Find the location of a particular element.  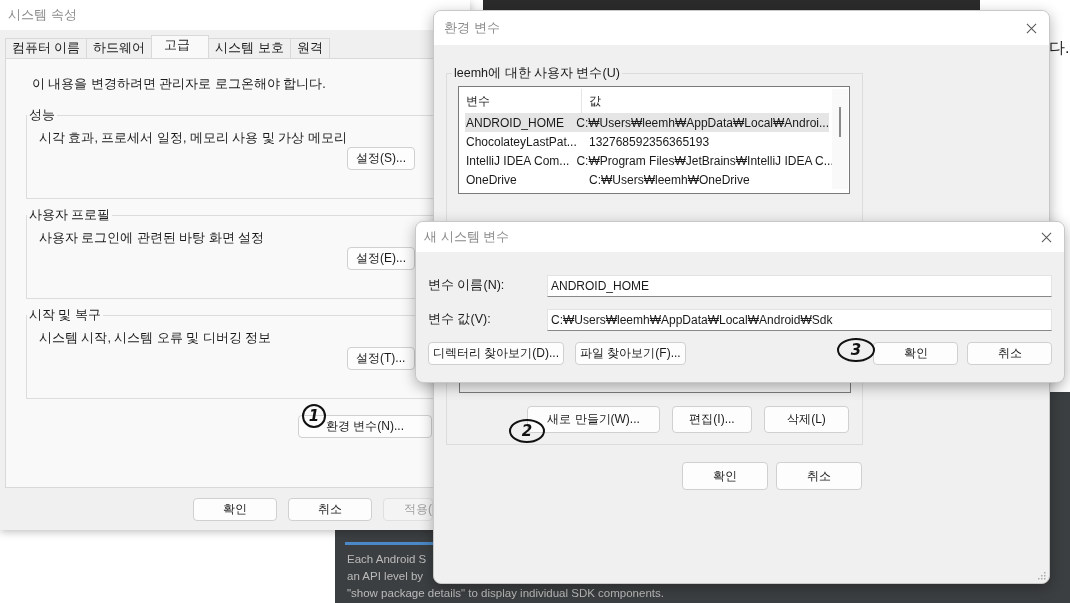

input-field: C:₩Users₩leemh₩AppData₩Local₩Android₩Sdk is located at coordinates (799, 319).